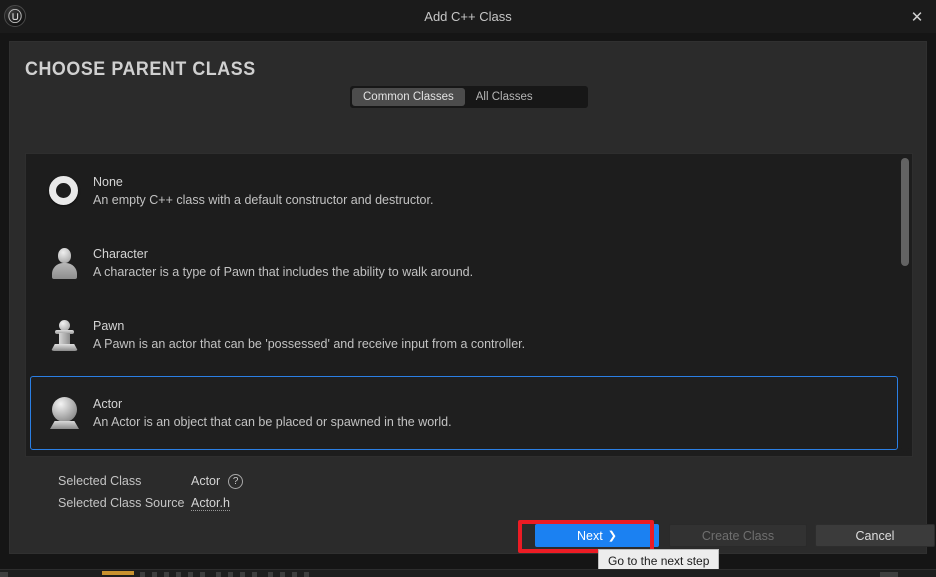 This screenshot has height=577, width=936. I want to click on background-taskbar, so click(468, 573).